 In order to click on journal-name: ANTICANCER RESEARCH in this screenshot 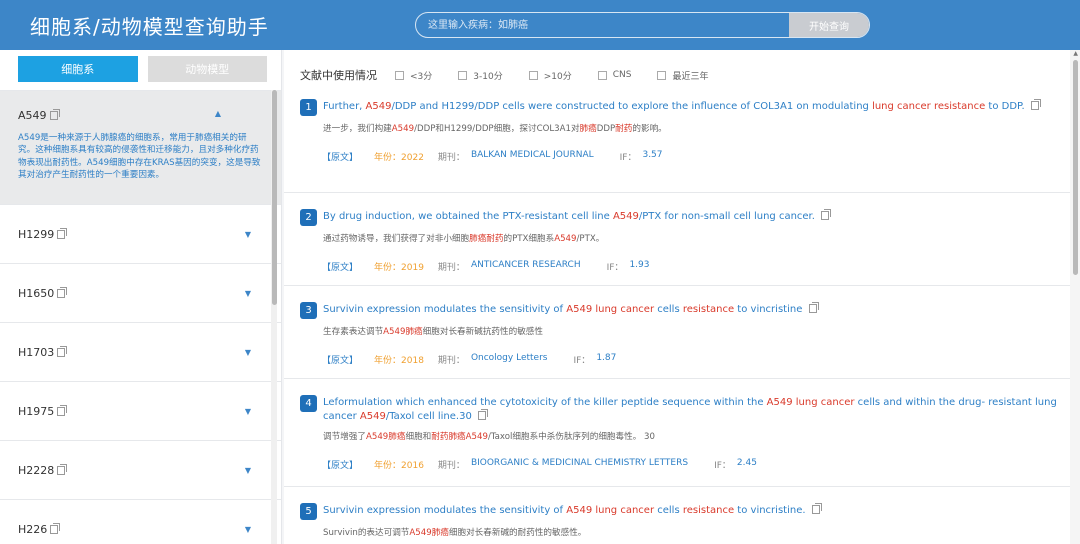, I will do `click(526, 266)`.